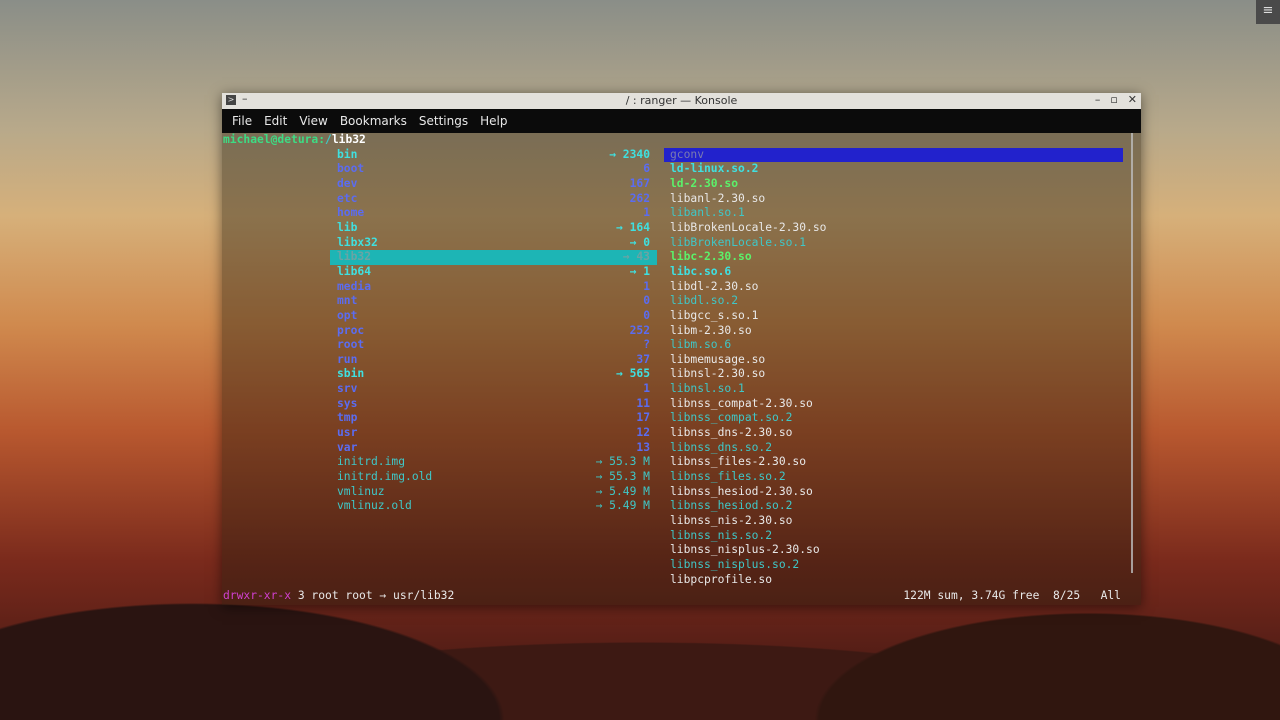  What do you see at coordinates (701, 345) in the screenshot?
I see `file-name: libm.so.6` at bounding box center [701, 345].